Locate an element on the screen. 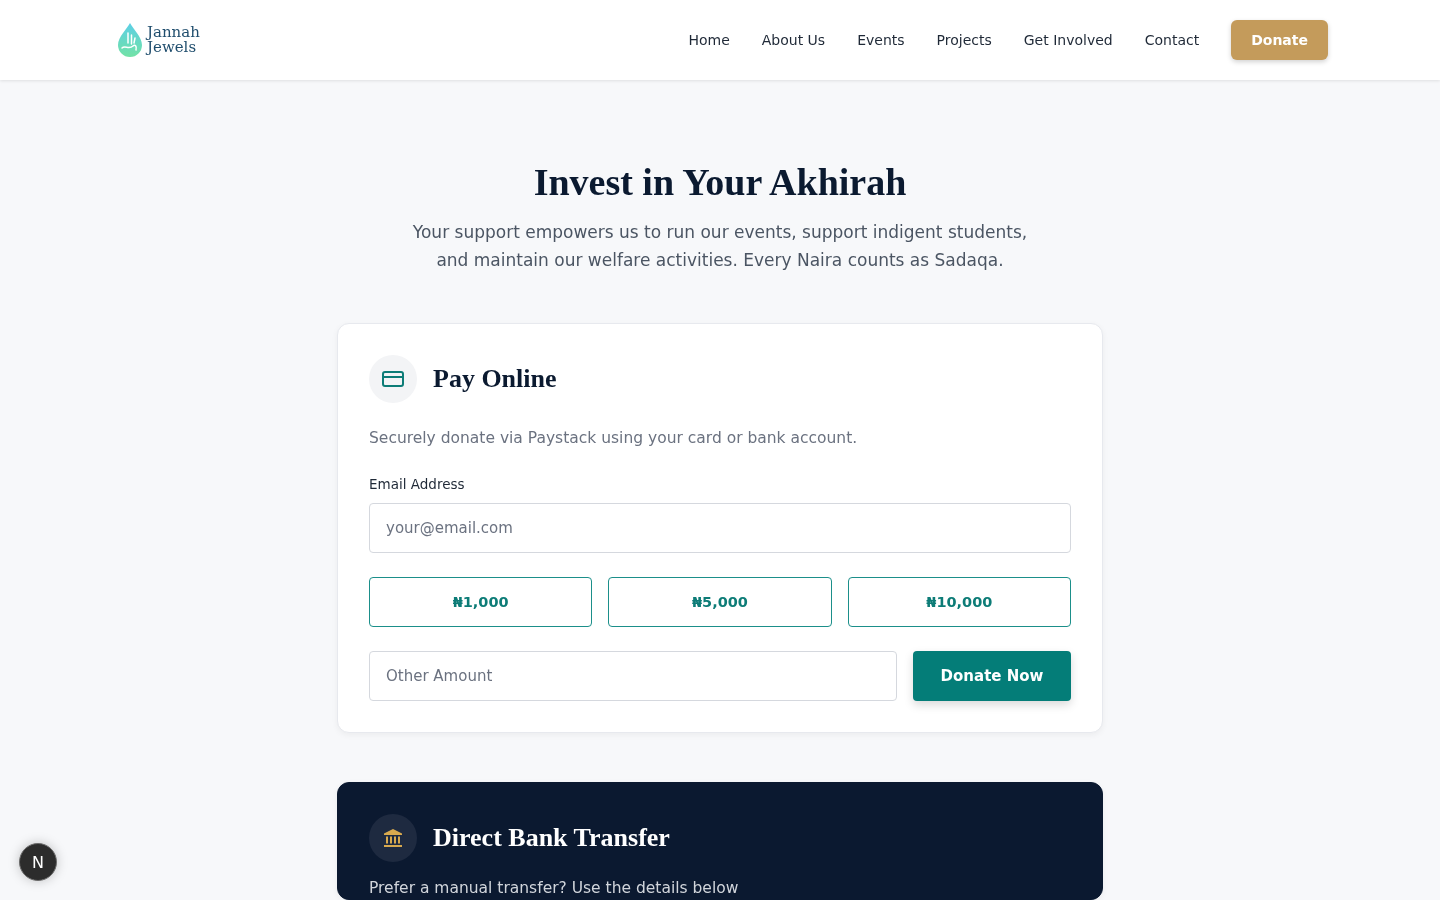 This screenshot has width=1440, height=900. card-title: Pay Online is located at coordinates (495, 379).